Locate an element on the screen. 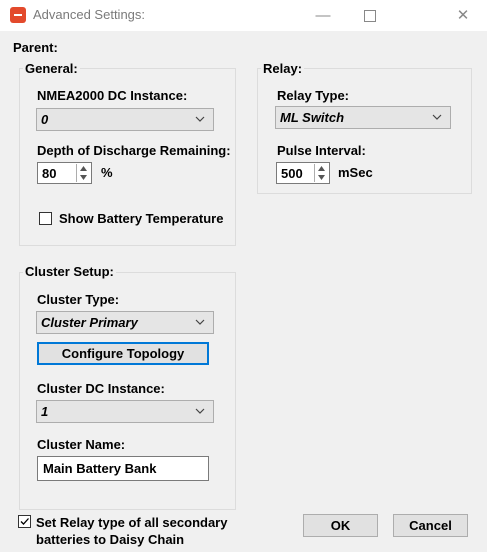  parent-label: Parent: is located at coordinates (35, 47).